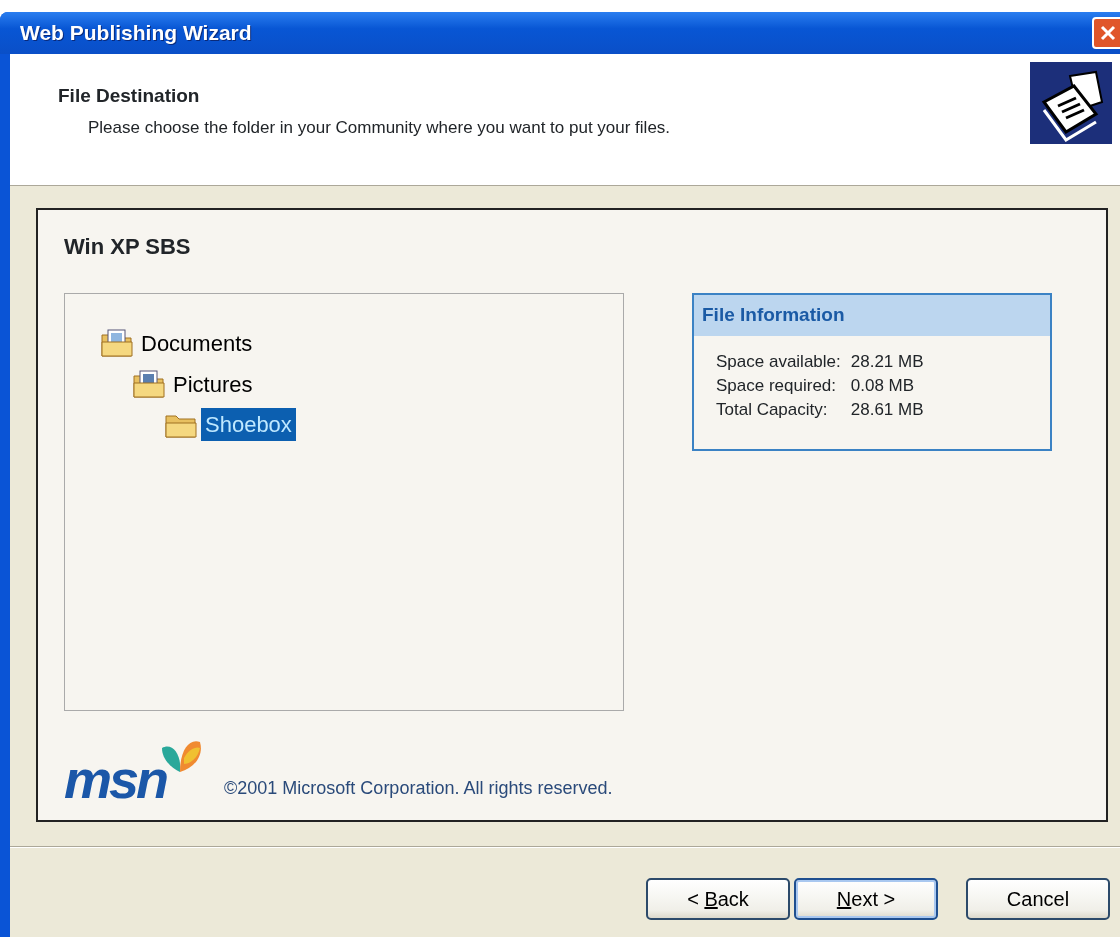 The height and width of the screenshot is (937, 1120). I want to click on close-icon, so click(1108, 33).